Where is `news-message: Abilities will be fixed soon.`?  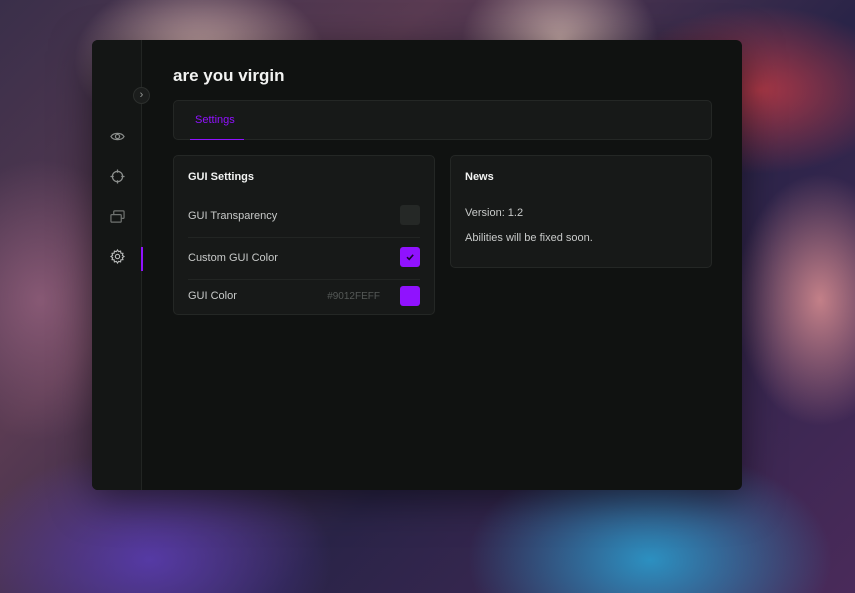
news-message: Abilities will be fixed soon. is located at coordinates (529, 238).